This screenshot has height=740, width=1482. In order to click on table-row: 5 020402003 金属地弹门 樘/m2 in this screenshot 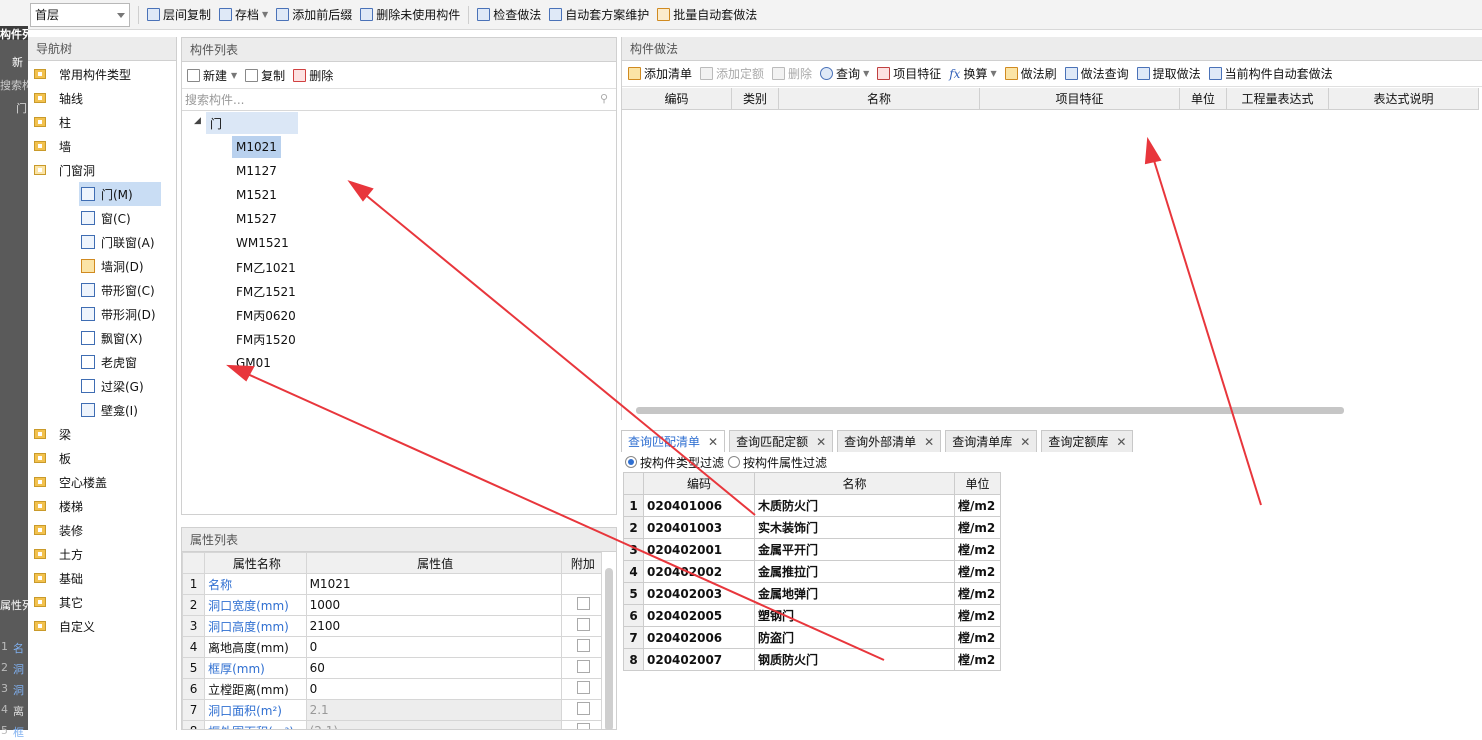, I will do `click(812, 593)`.